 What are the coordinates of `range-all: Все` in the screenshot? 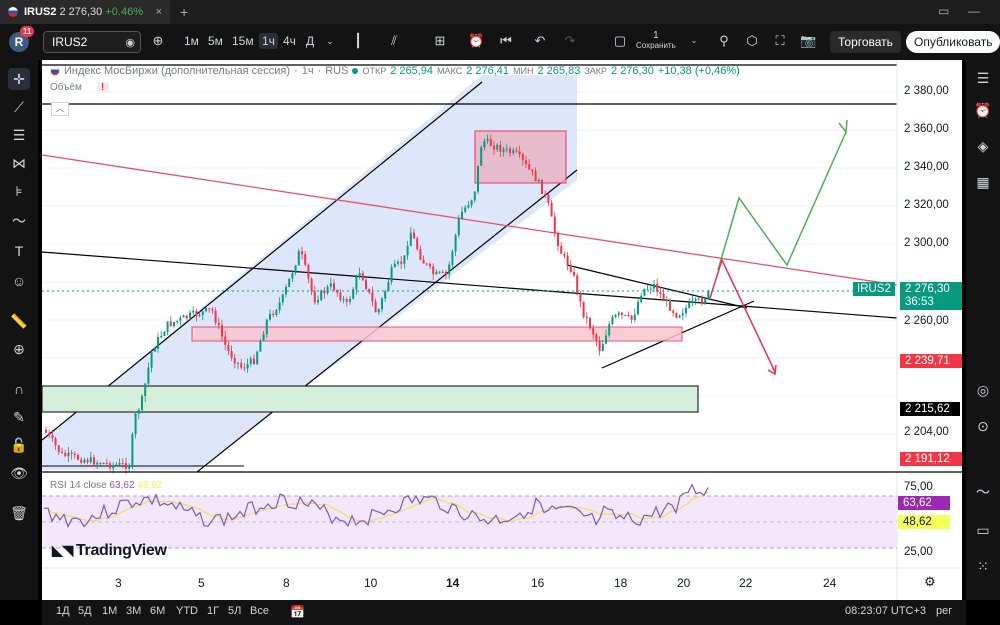 It's located at (259, 611).